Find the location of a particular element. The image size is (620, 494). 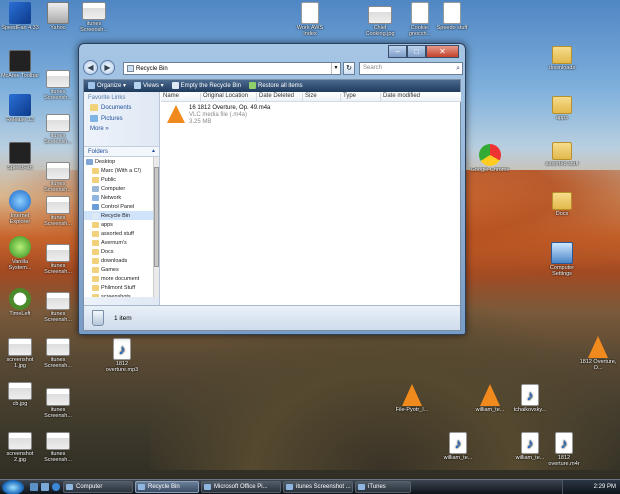

file-type: VLC media file (.m4a) is located at coordinates (218, 115).